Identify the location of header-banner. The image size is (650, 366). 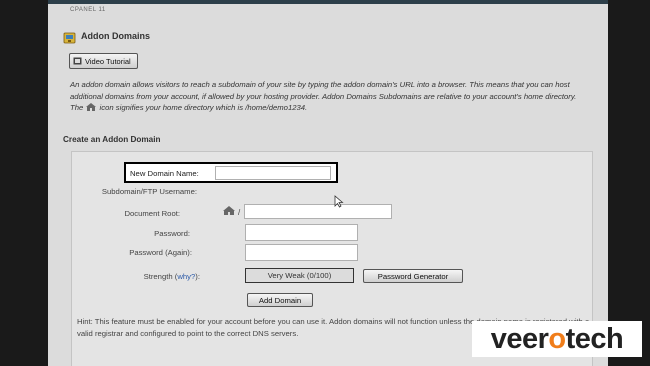
(328, 2).